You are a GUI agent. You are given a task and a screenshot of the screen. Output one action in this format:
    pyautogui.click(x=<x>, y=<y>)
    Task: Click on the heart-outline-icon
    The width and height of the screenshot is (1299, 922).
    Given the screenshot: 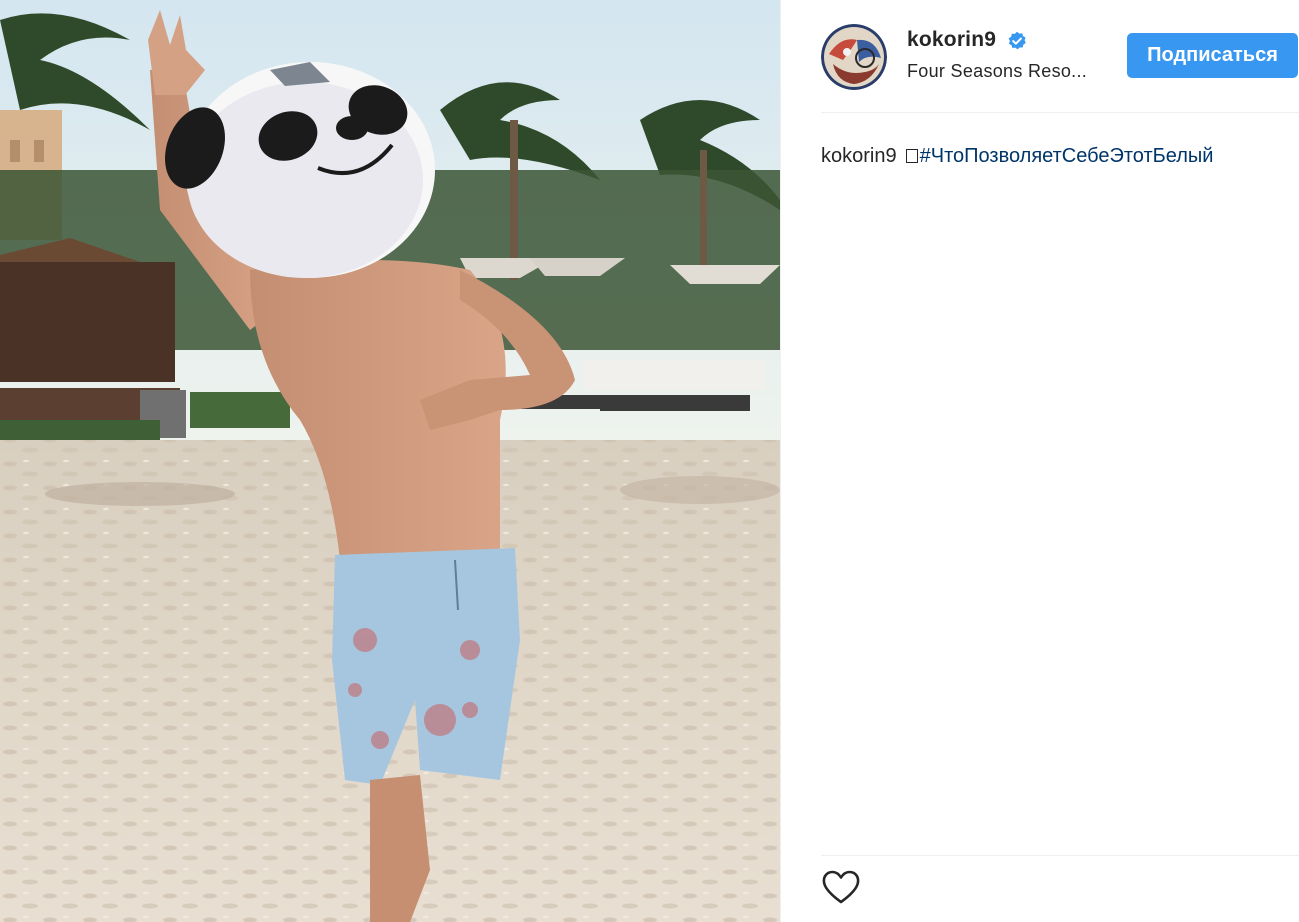 What is the action you would take?
    pyautogui.click(x=841, y=887)
    